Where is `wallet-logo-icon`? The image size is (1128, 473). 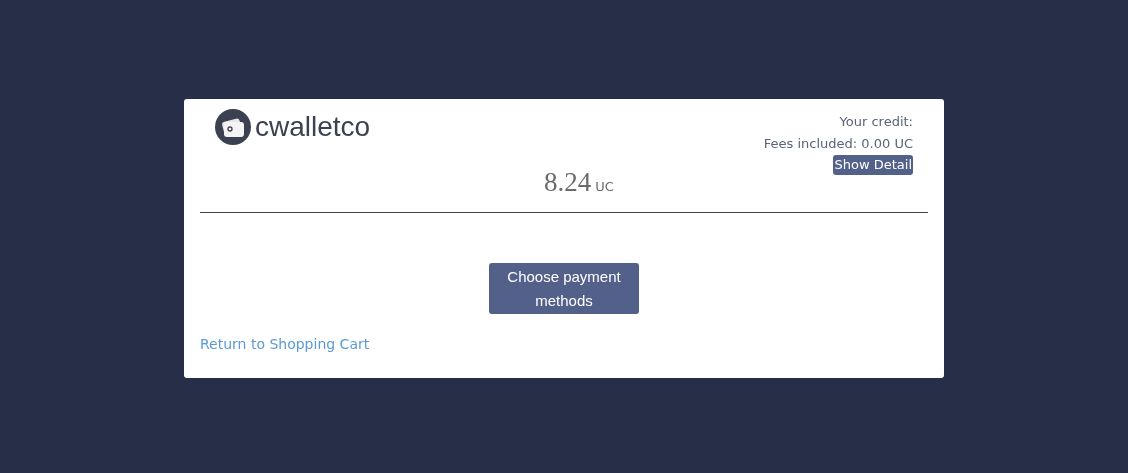 wallet-logo-icon is located at coordinates (233, 127).